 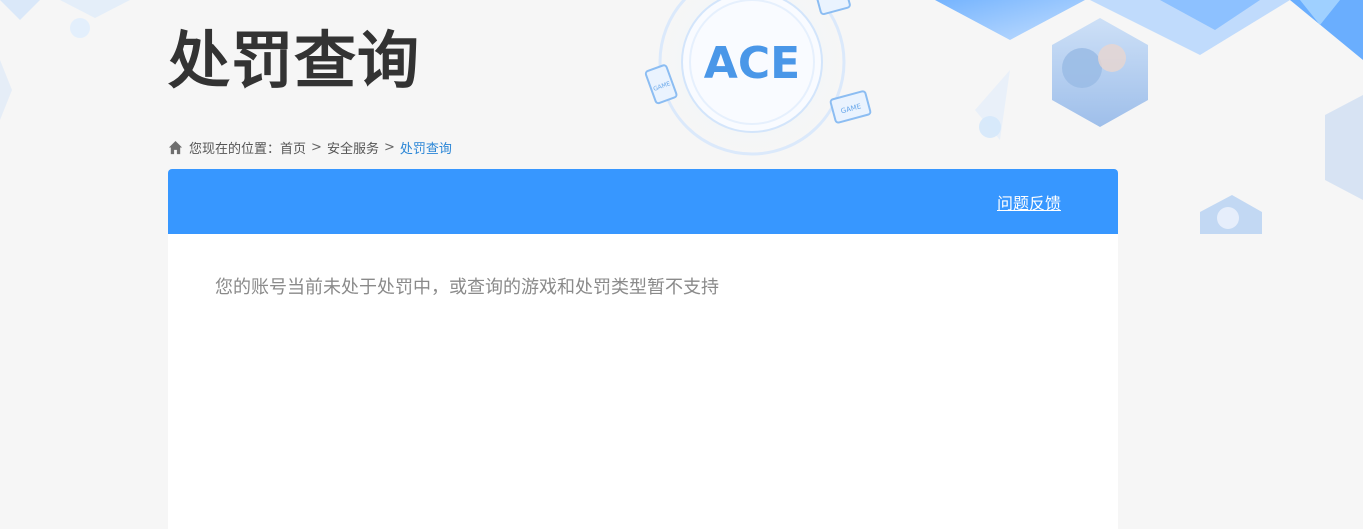 What do you see at coordinates (294, 60) in the screenshot?
I see `page-title: 处罚查询` at bounding box center [294, 60].